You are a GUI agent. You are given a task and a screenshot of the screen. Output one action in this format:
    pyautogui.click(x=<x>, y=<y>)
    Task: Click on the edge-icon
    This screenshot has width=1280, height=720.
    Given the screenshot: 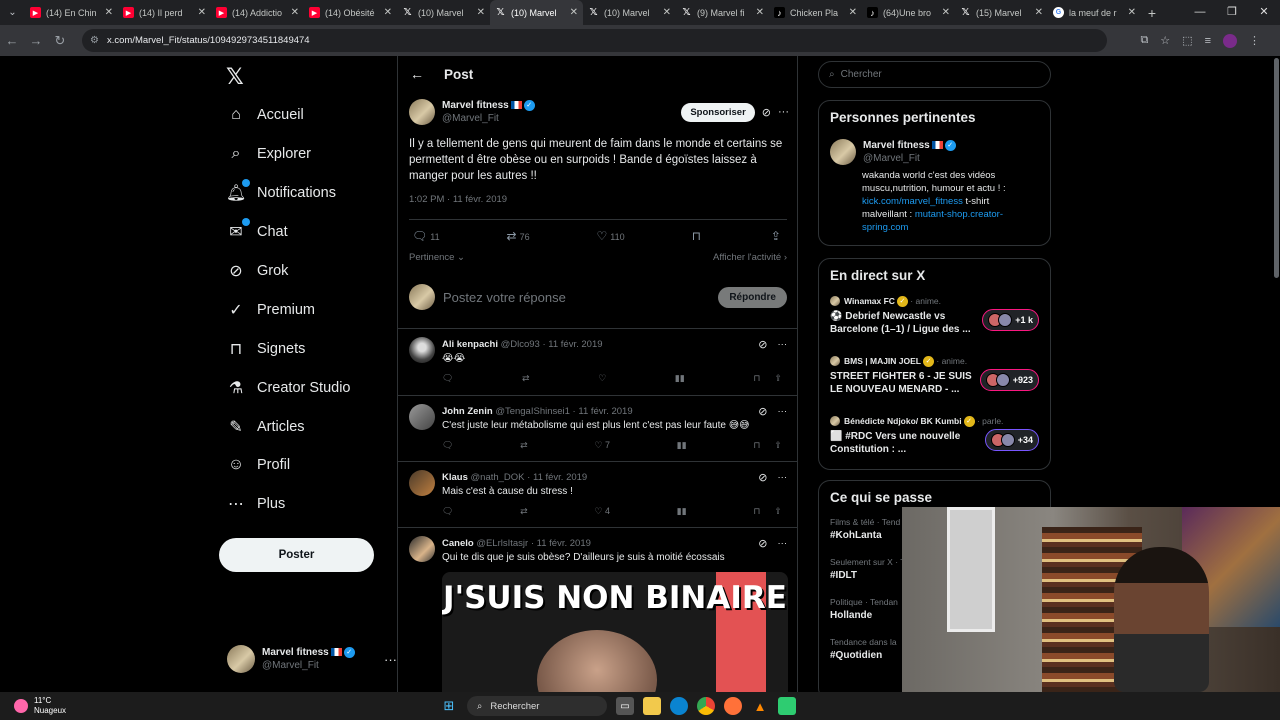 What is the action you would take?
    pyautogui.click(x=679, y=706)
    